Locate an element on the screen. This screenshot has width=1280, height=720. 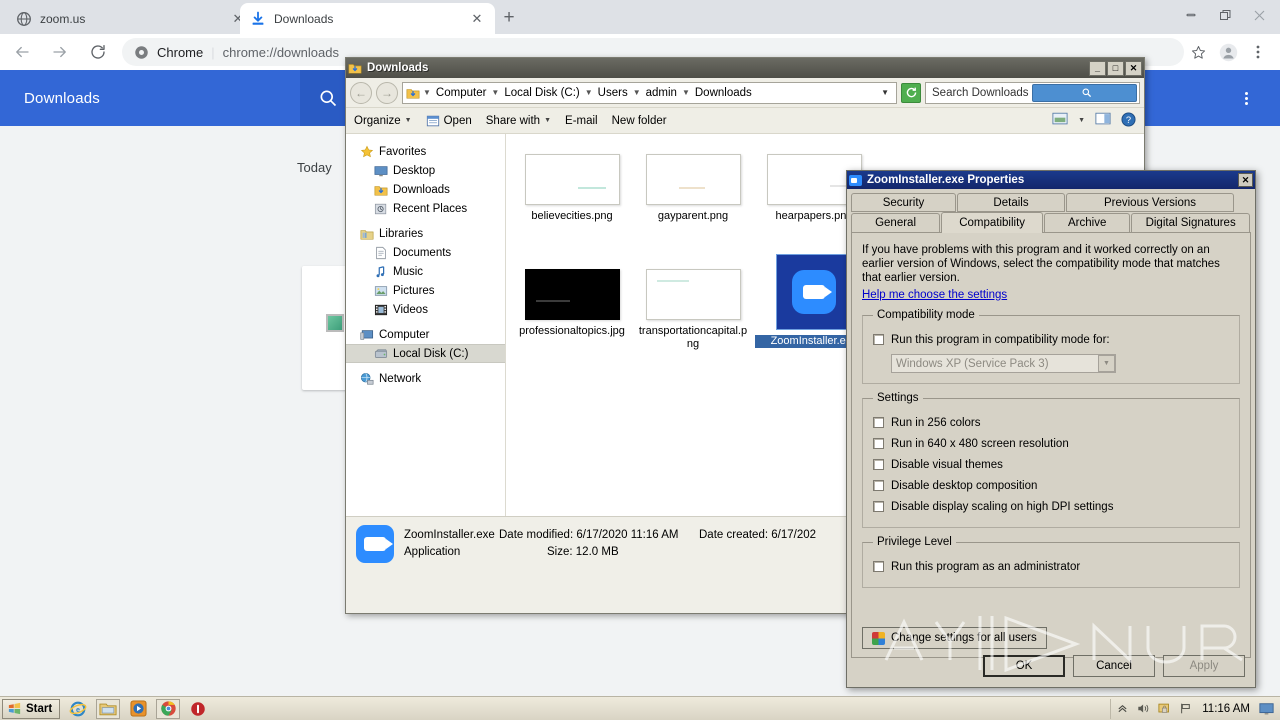
file-item-transportationcapital: transportationcapital.png is located at coordinates (693, 310).